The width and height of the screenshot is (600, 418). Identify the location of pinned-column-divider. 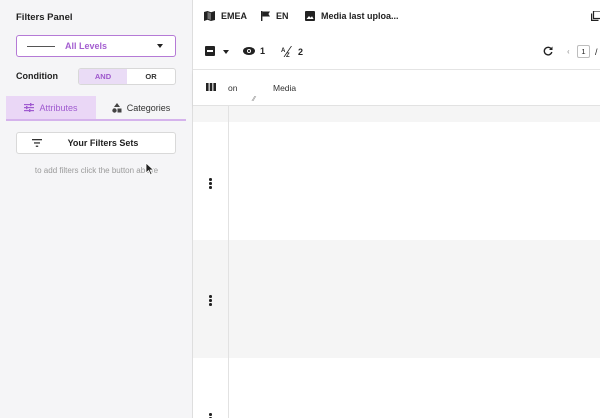
(228, 262).